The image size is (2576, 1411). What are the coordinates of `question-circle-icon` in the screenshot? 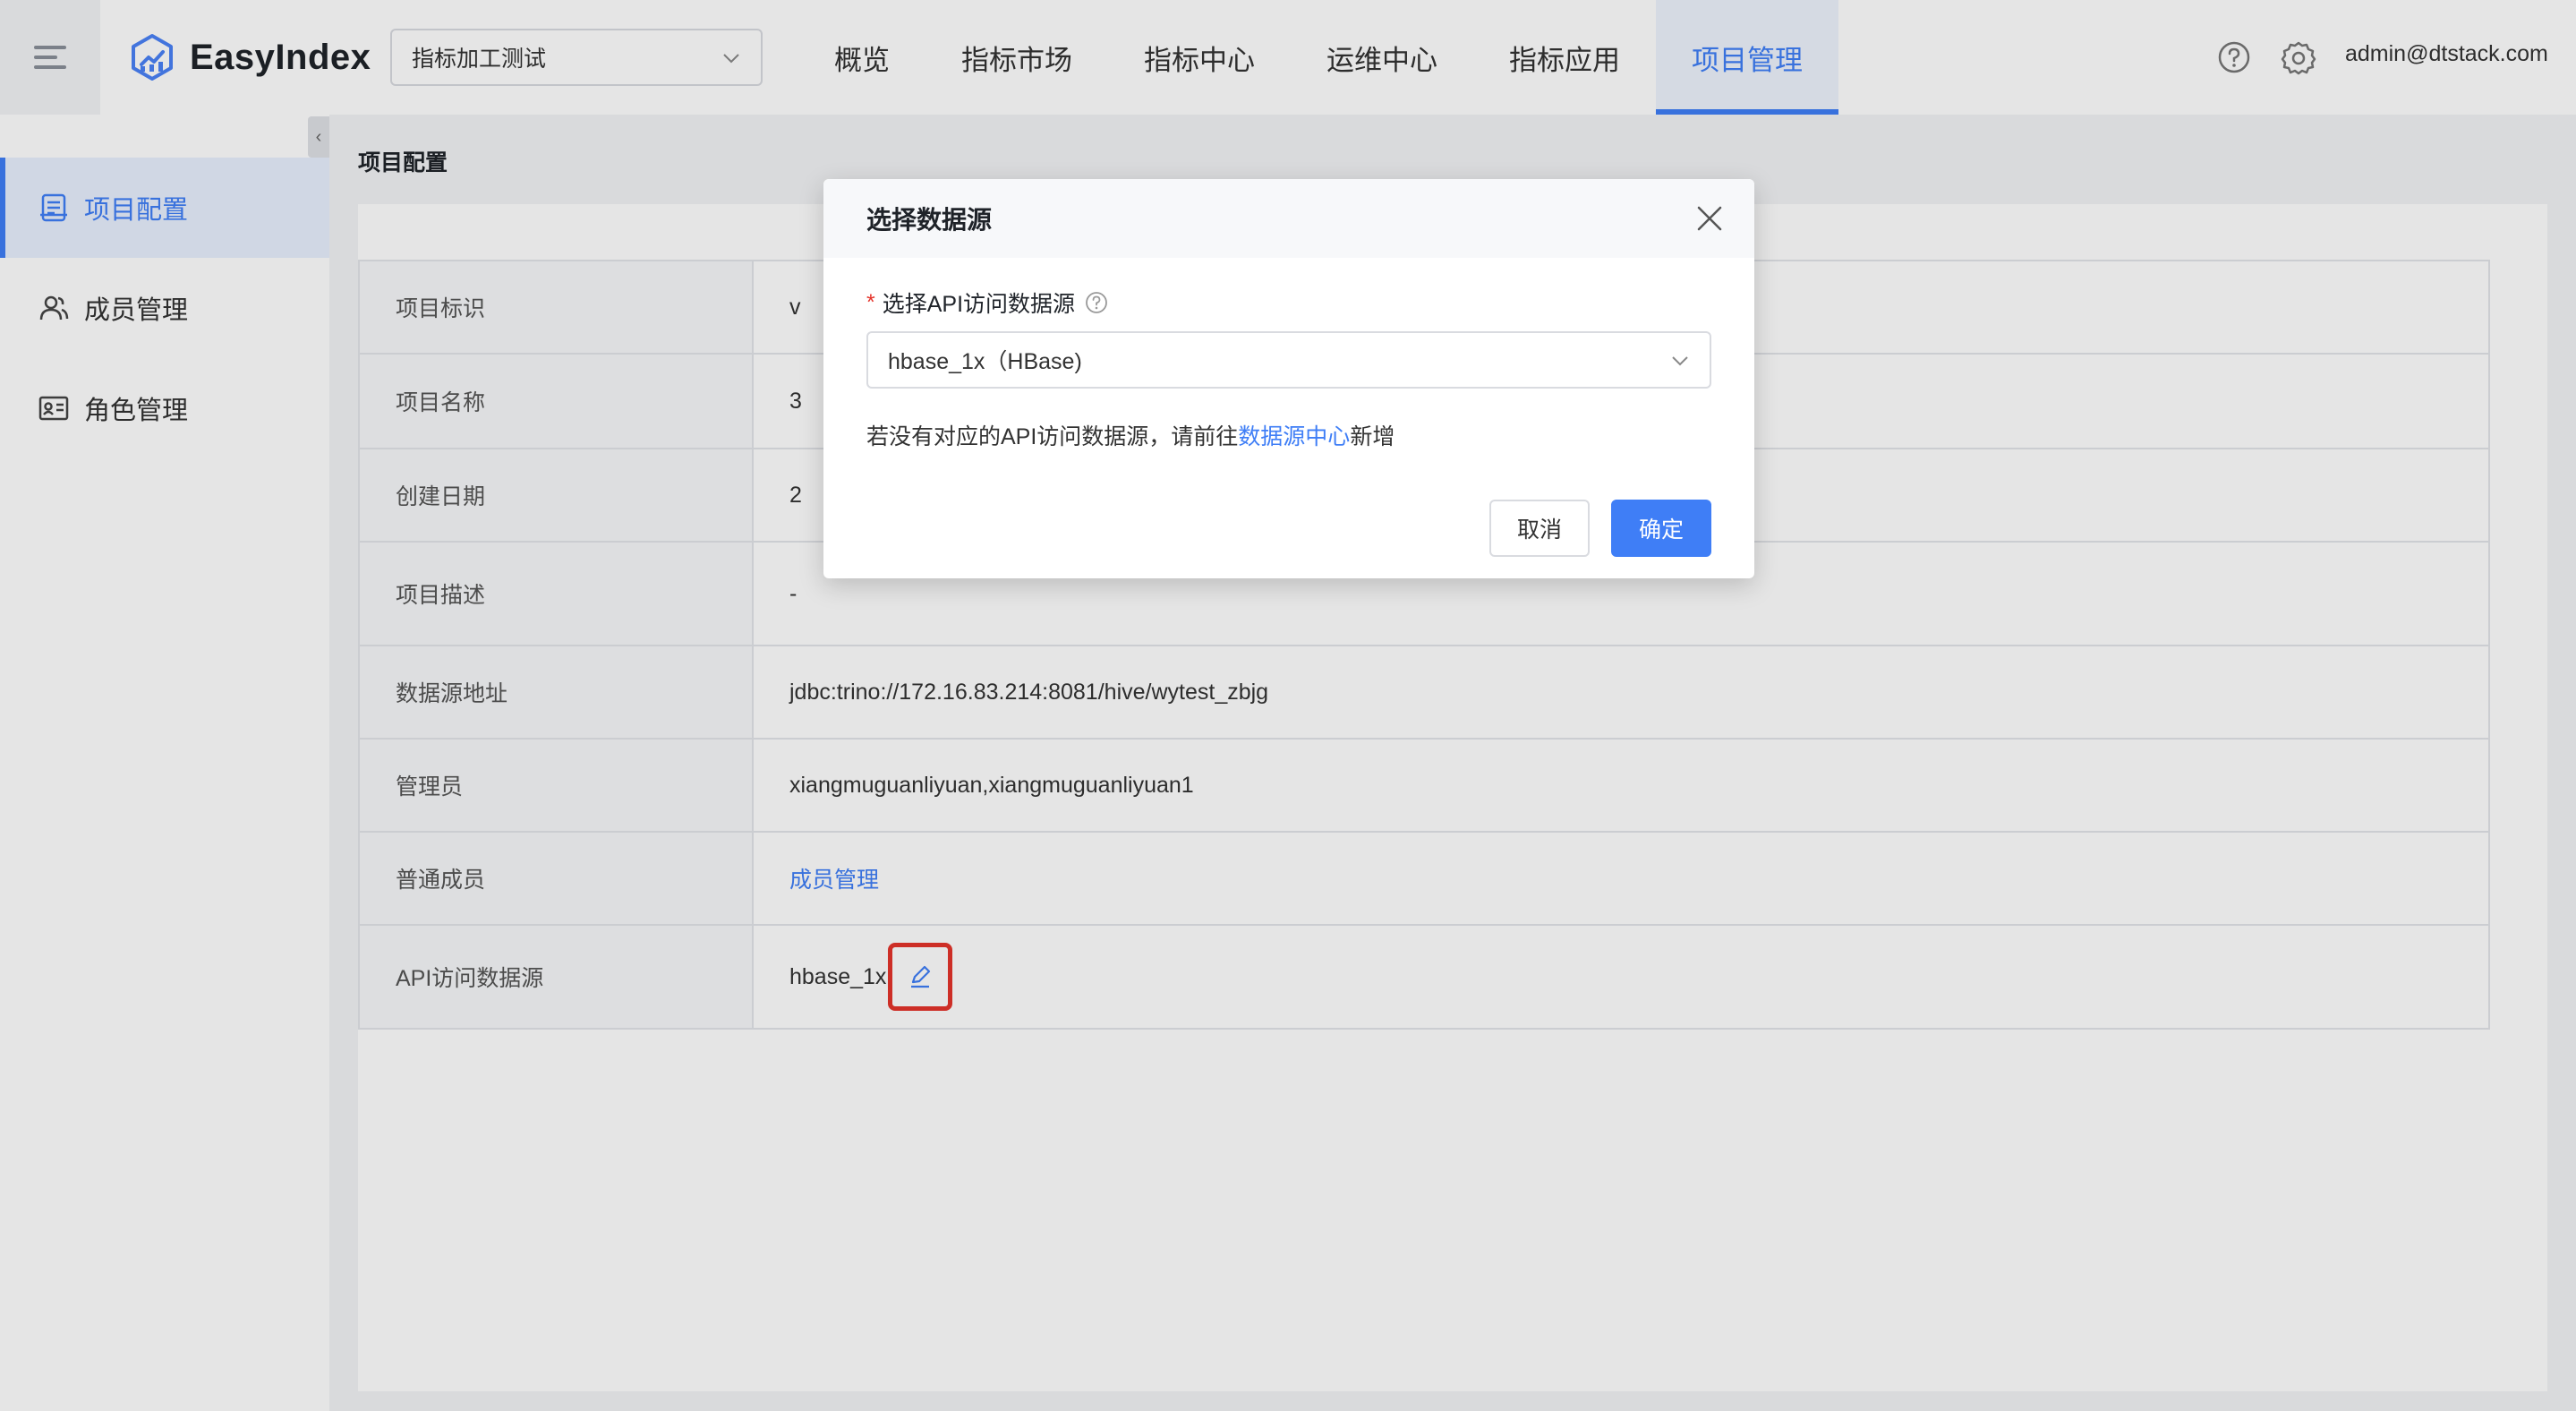 It's located at (1096, 302).